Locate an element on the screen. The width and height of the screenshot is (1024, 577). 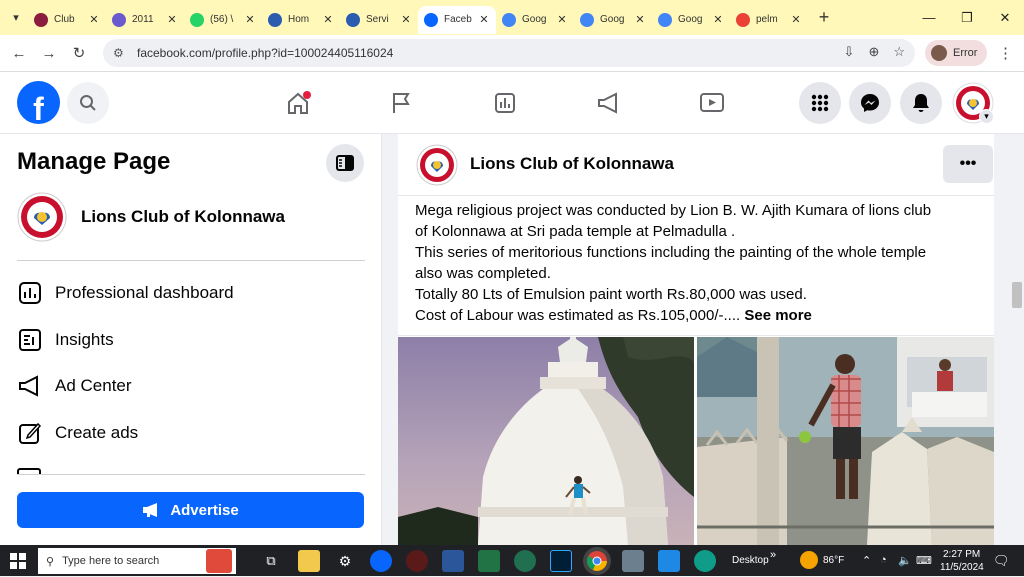
search-button is located at coordinates (88, 103).